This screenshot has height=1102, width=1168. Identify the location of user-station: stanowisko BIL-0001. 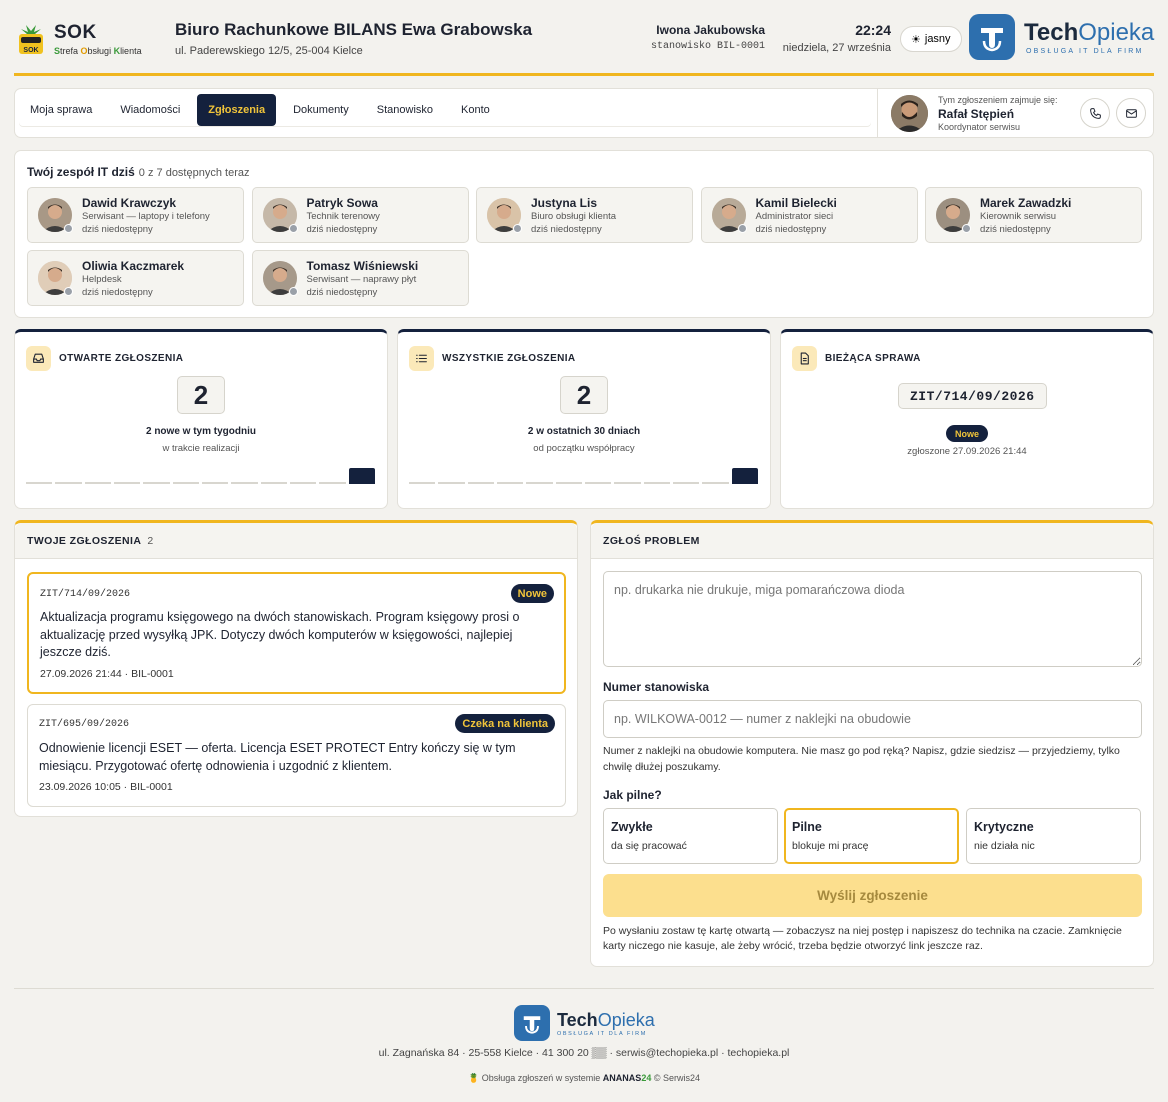
(707, 46).